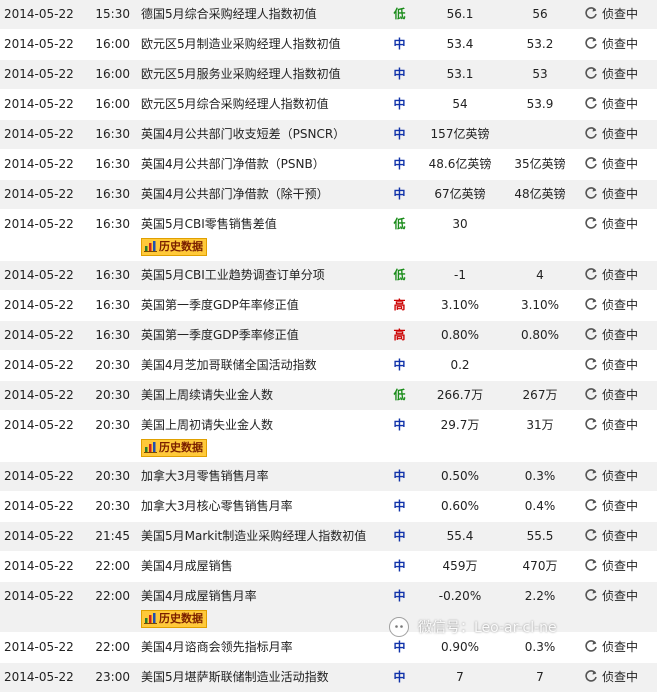  Describe the element at coordinates (399, 275) in the screenshot. I see `importance-text: 低` at that location.